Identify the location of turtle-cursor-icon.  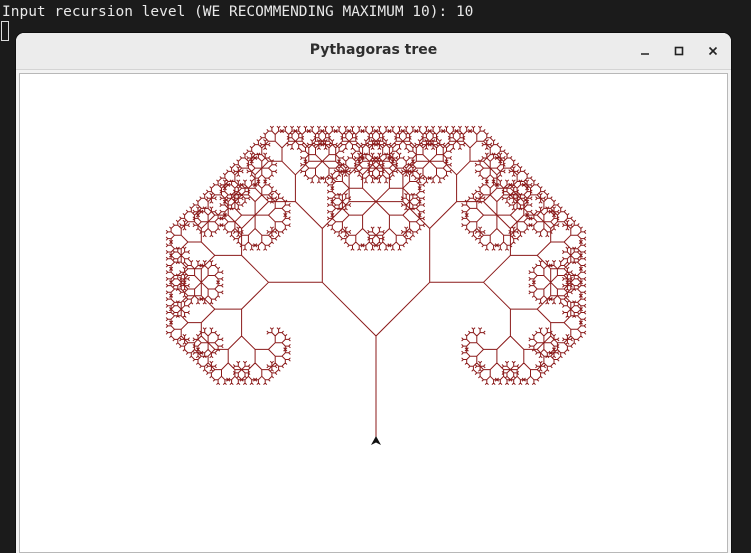
(376, 440).